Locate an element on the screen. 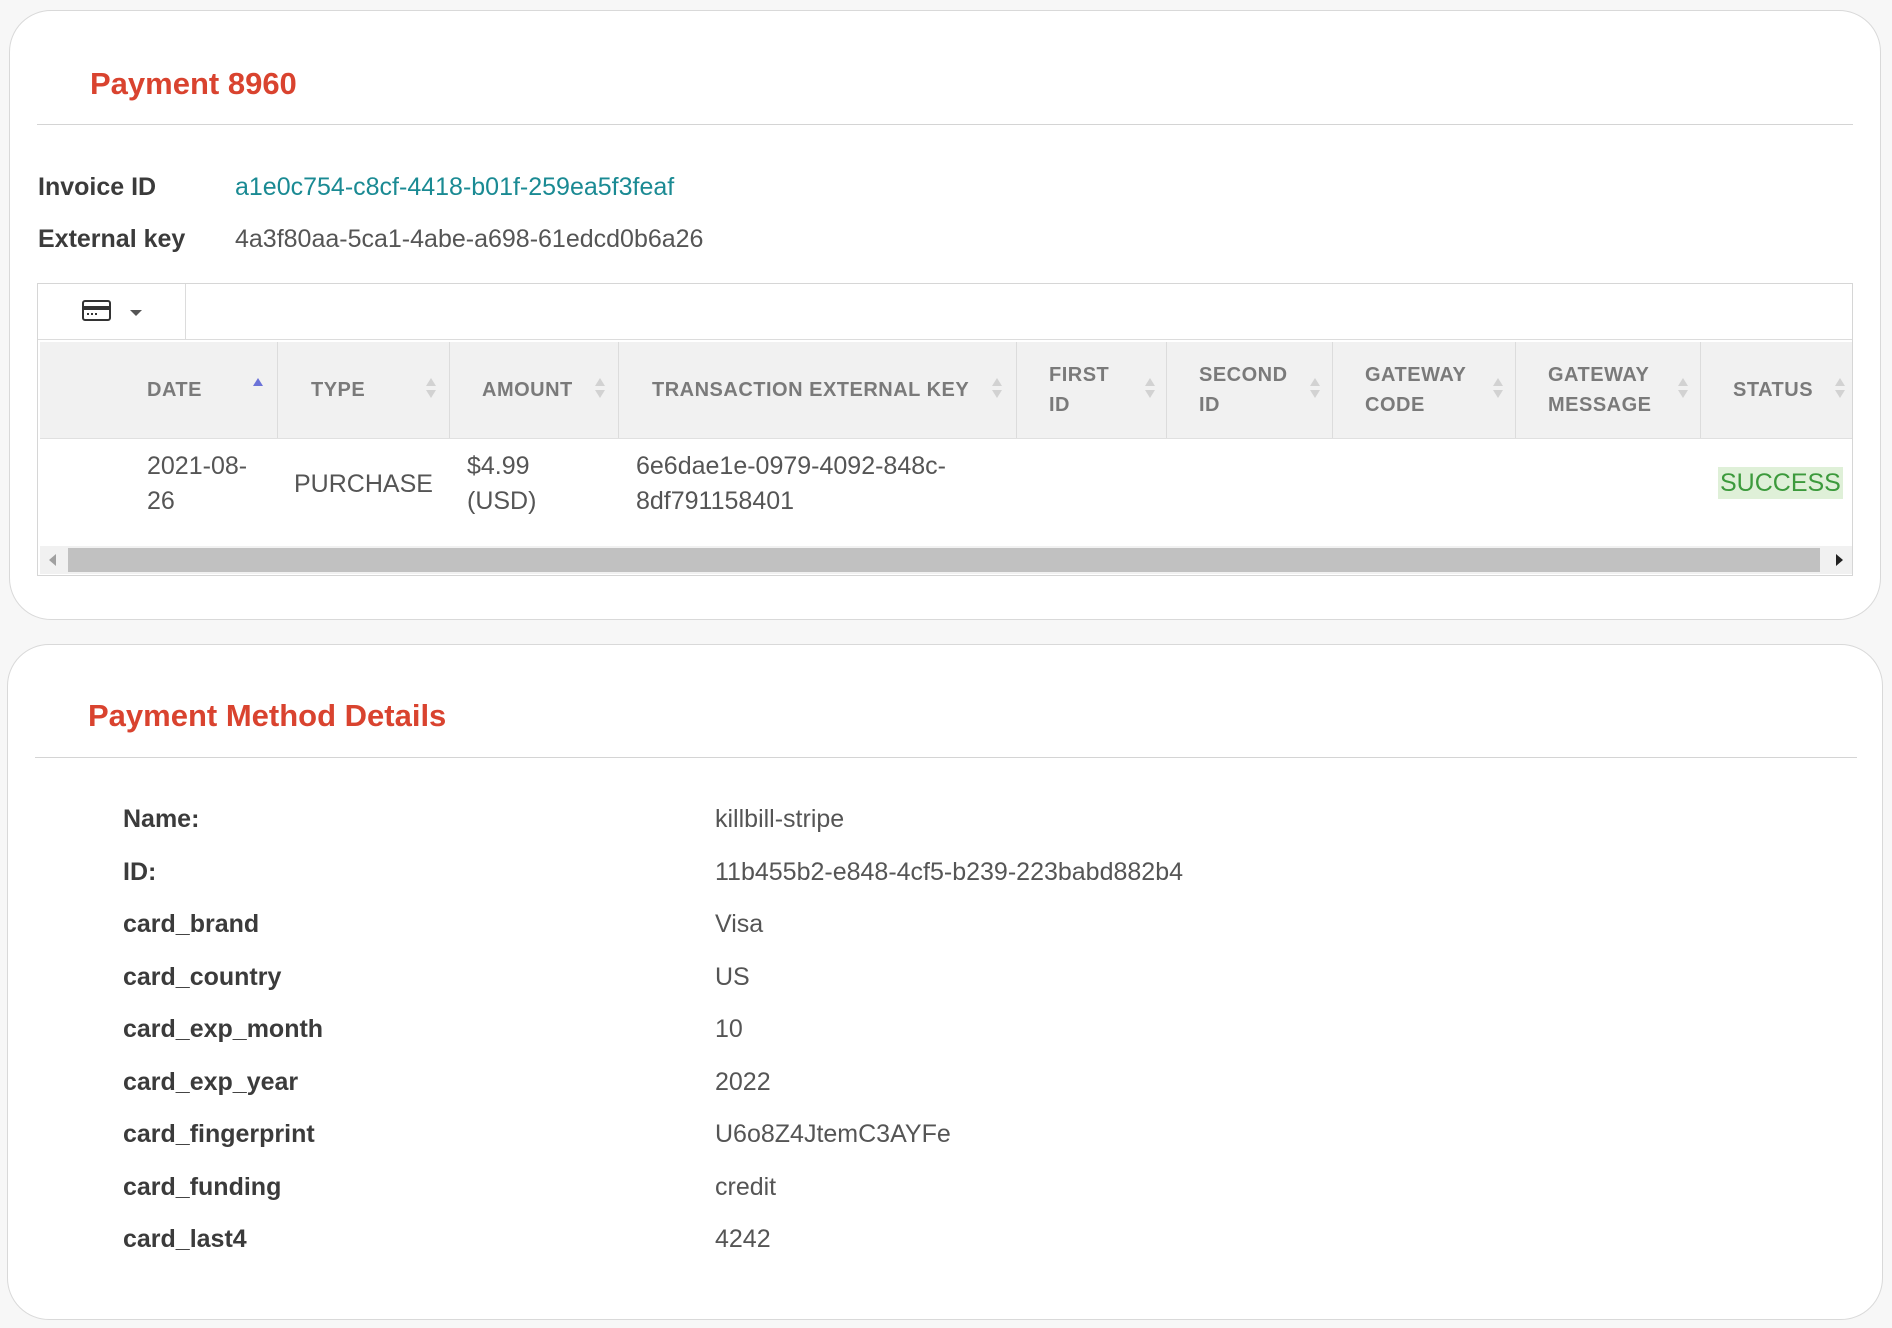 The width and height of the screenshot is (1892, 1328). scrollbar-thumb is located at coordinates (944, 560).